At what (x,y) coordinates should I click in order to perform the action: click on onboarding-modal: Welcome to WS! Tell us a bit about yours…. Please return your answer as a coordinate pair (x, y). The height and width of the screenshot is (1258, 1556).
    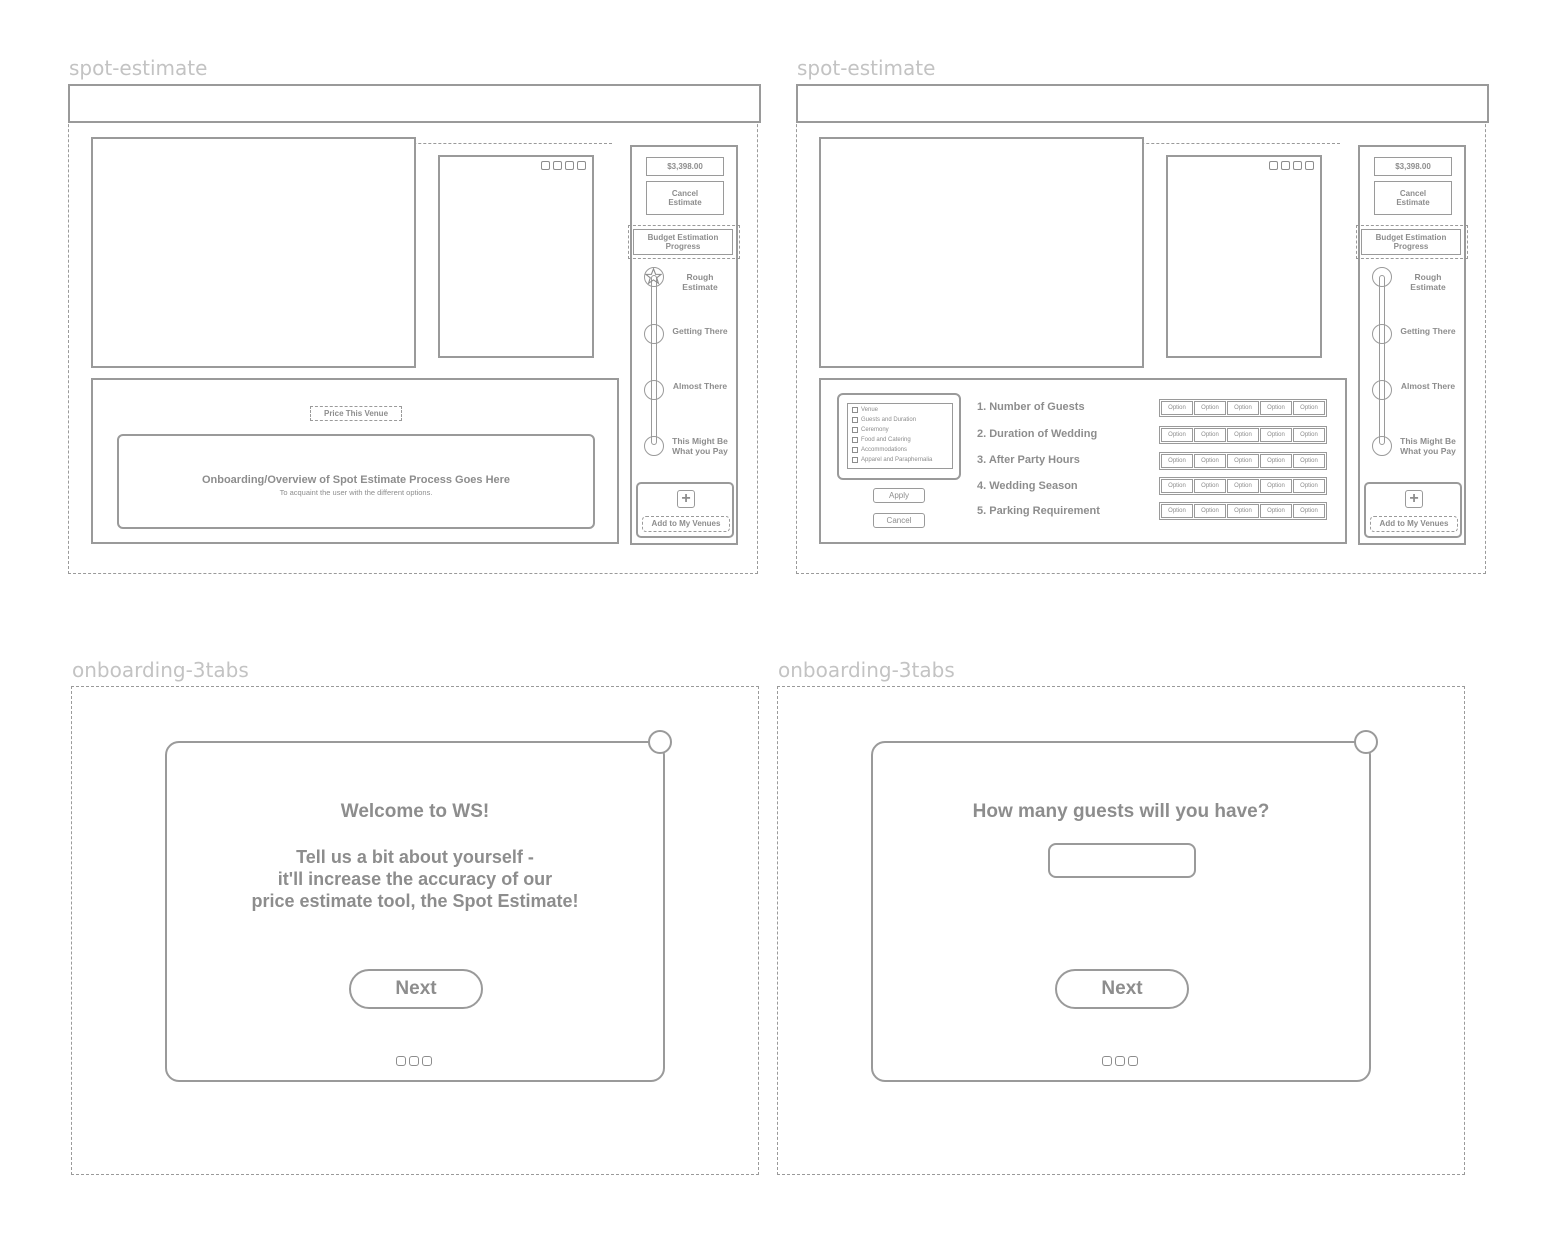
    Looking at the image, I should click on (415, 911).